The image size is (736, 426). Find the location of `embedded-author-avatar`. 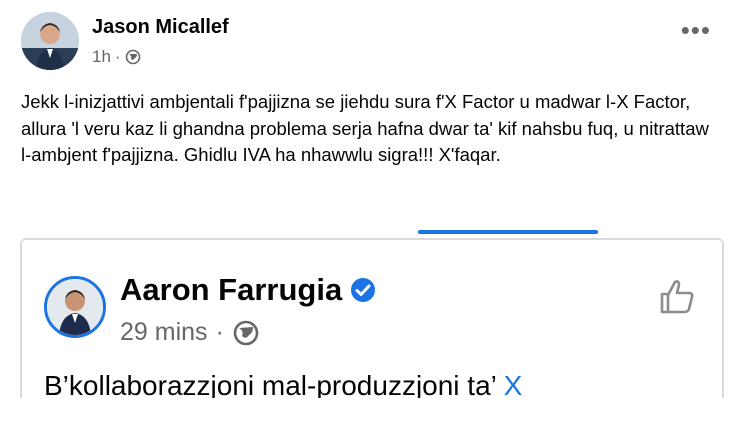

embedded-author-avatar is located at coordinates (75, 307).